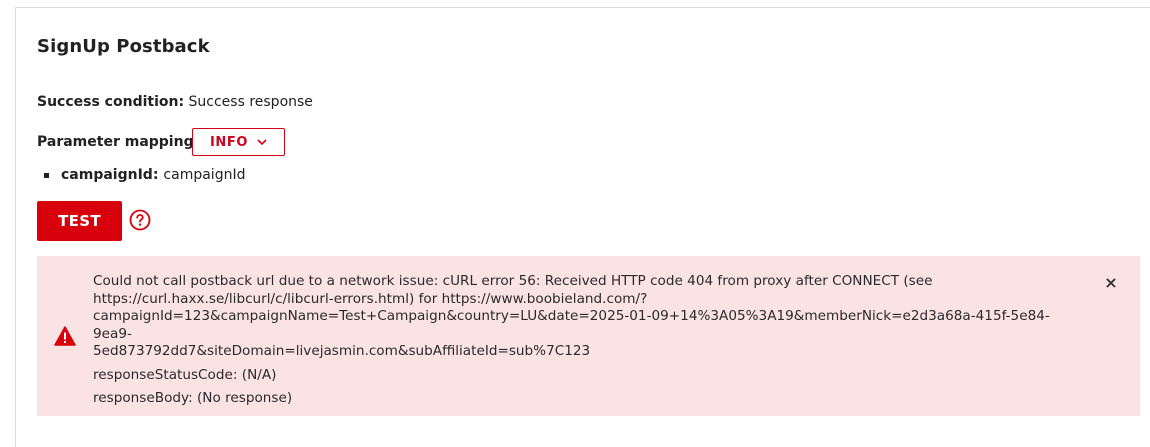  I want to click on close-icon: ×, so click(1111, 283).